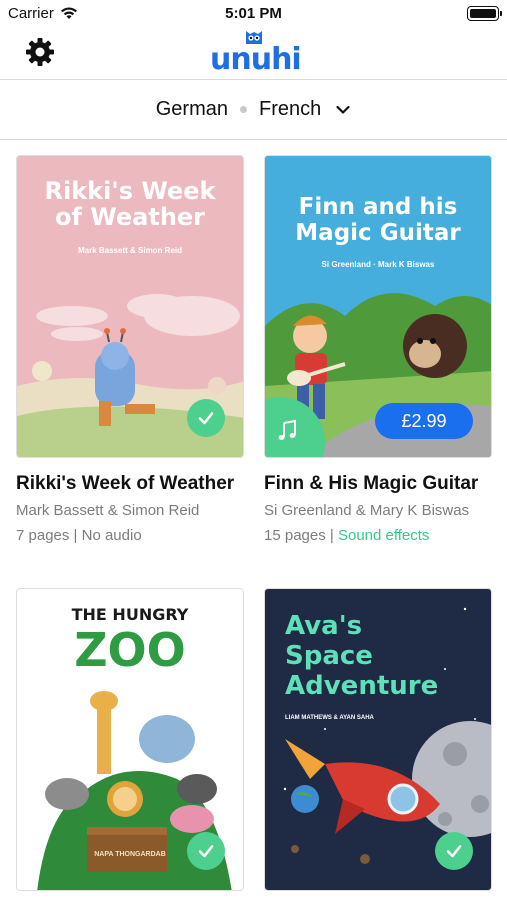 The image size is (507, 900). Describe the element at coordinates (253, 110) in the screenshot. I see `language-selector: German French` at that location.